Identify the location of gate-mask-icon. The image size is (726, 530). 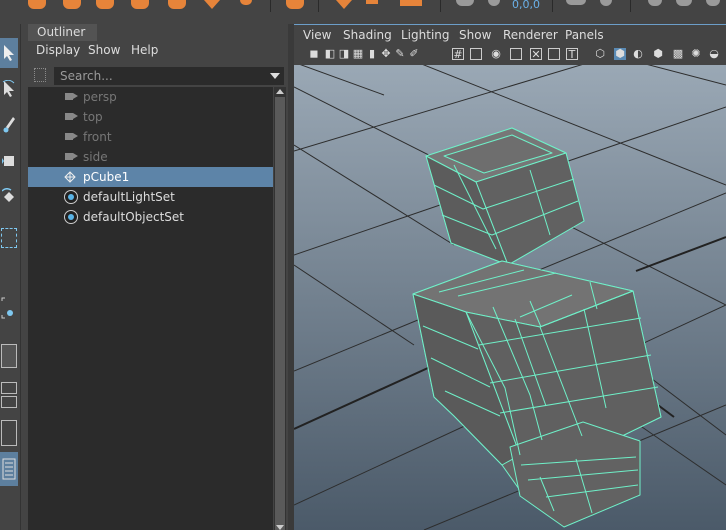
(516, 54).